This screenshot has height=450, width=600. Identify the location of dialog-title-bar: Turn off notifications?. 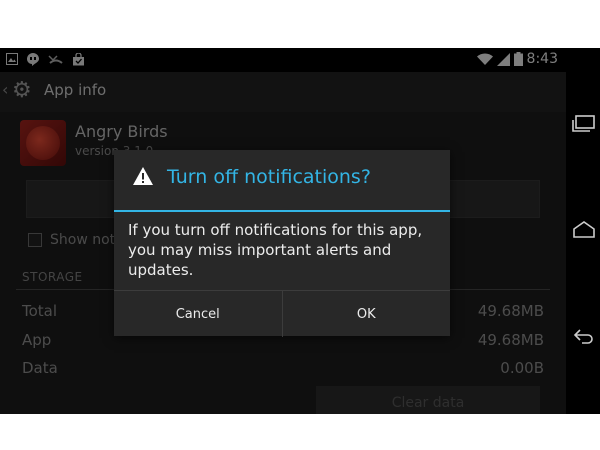
(282, 180).